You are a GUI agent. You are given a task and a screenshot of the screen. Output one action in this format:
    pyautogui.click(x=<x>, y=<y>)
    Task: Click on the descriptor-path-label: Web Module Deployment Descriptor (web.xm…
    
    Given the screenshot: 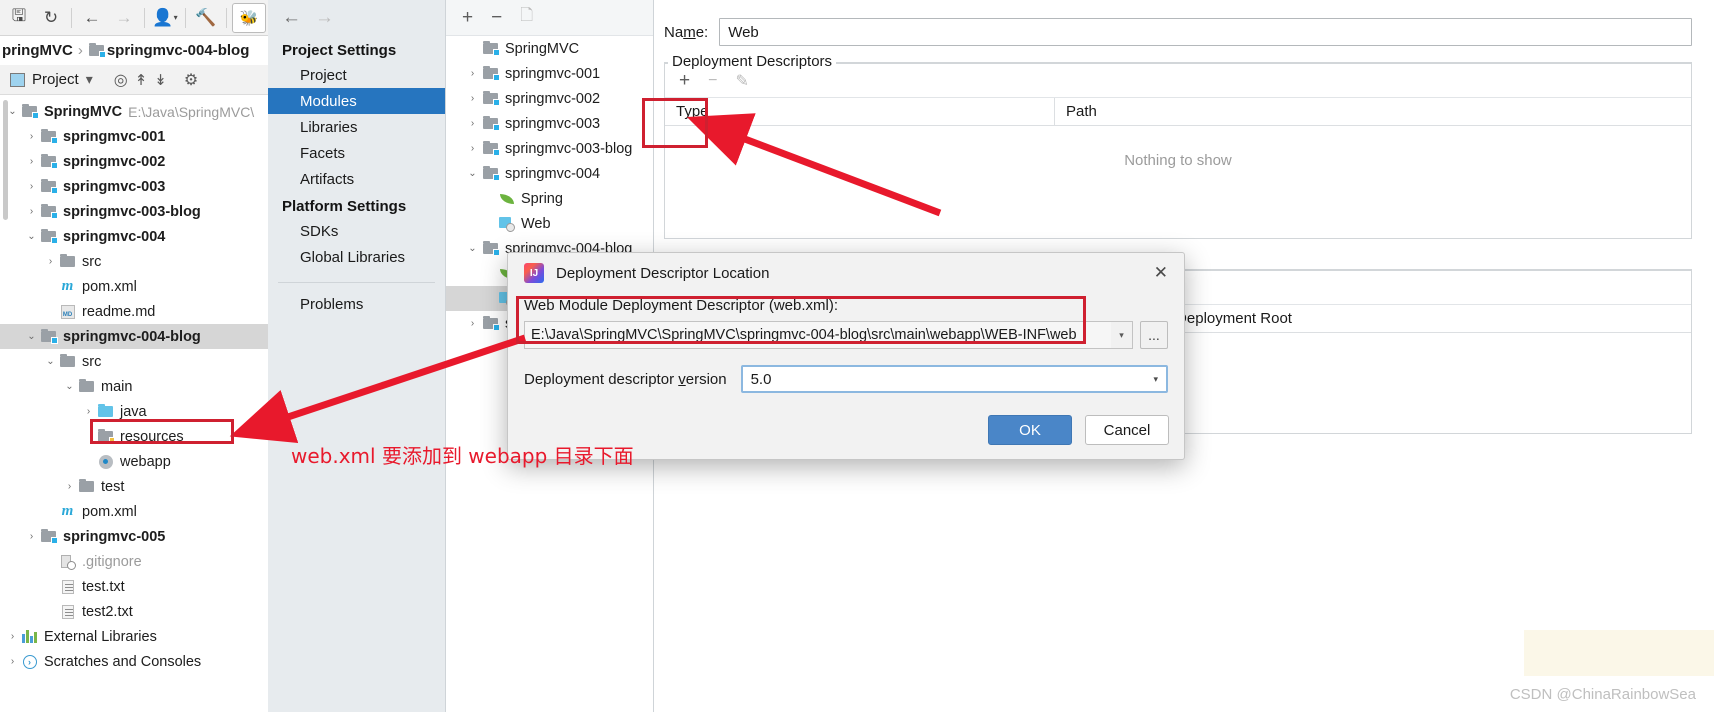 What is the action you would take?
    pyautogui.click(x=681, y=305)
    